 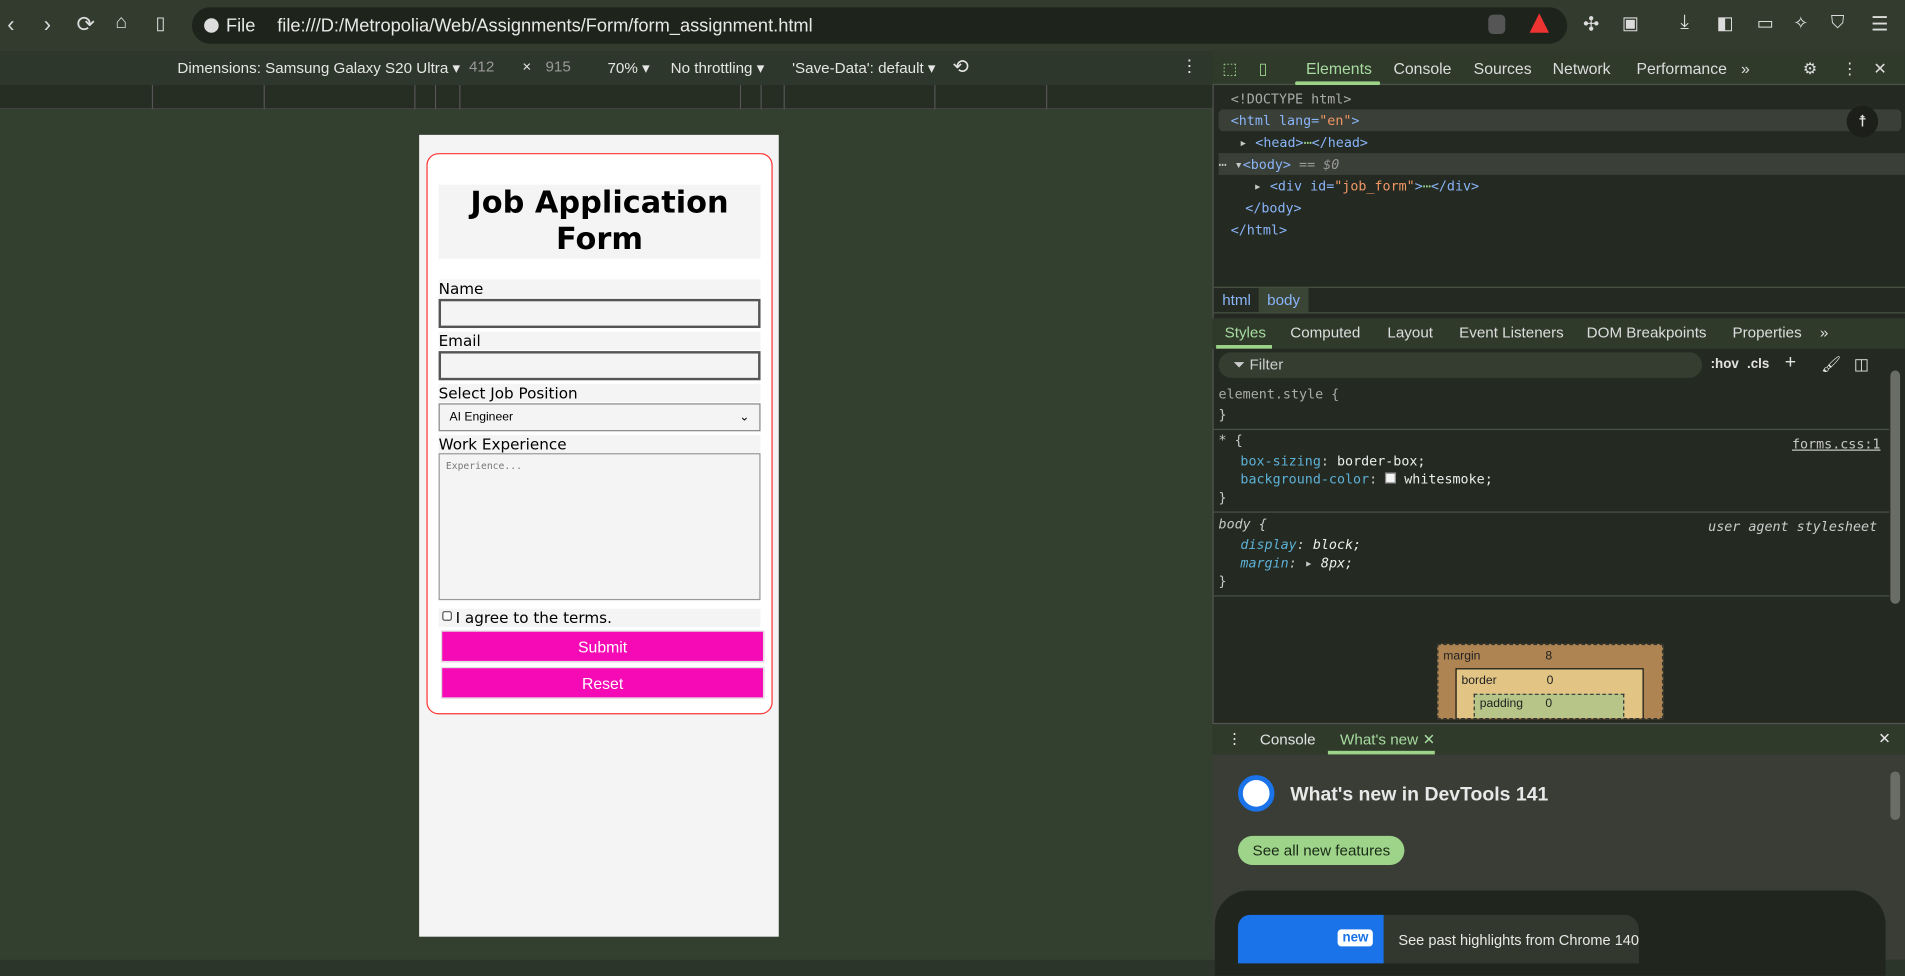 What do you see at coordinates (1460, 365) in the screenshot?
I see `styles-filter-input: ⏷ Filter` at bounding box center [1460, 365].